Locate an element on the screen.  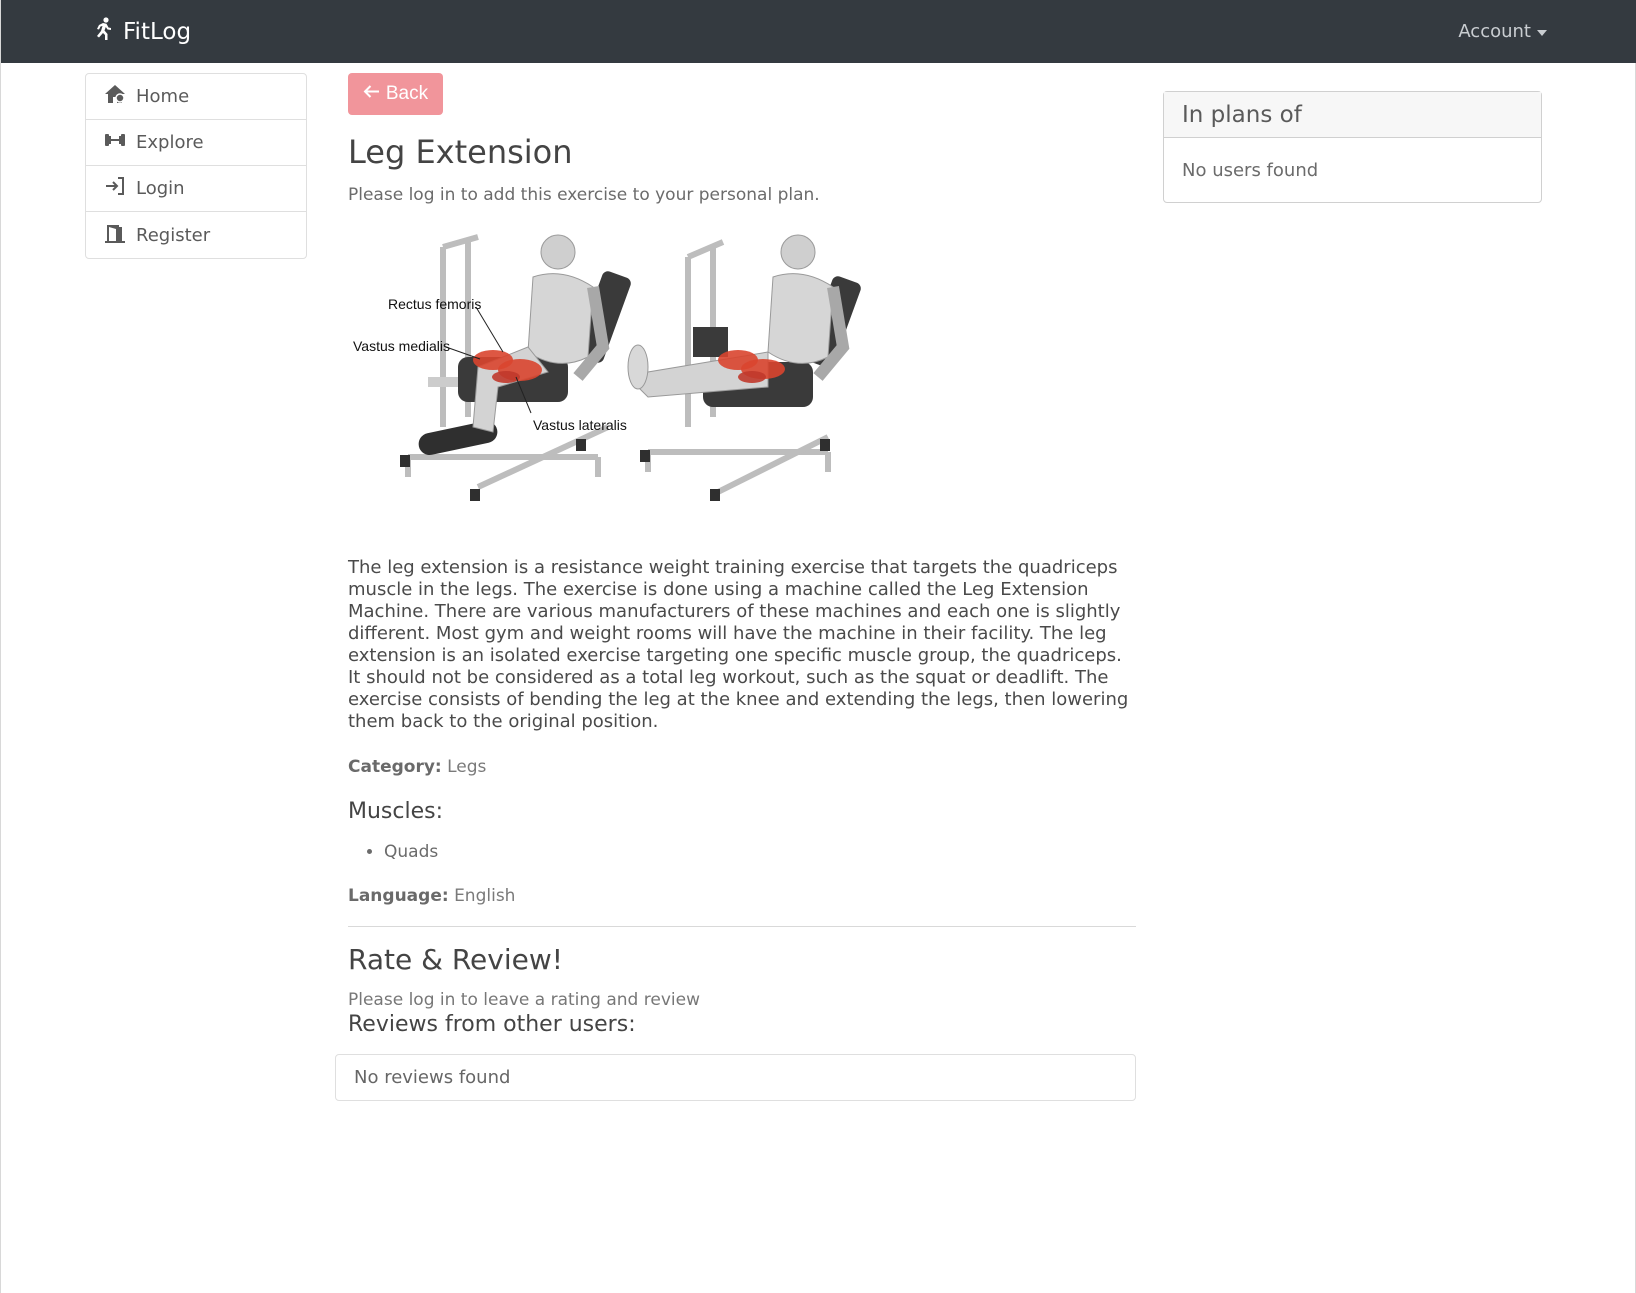
door-icon is located at coordinates (115, 235).